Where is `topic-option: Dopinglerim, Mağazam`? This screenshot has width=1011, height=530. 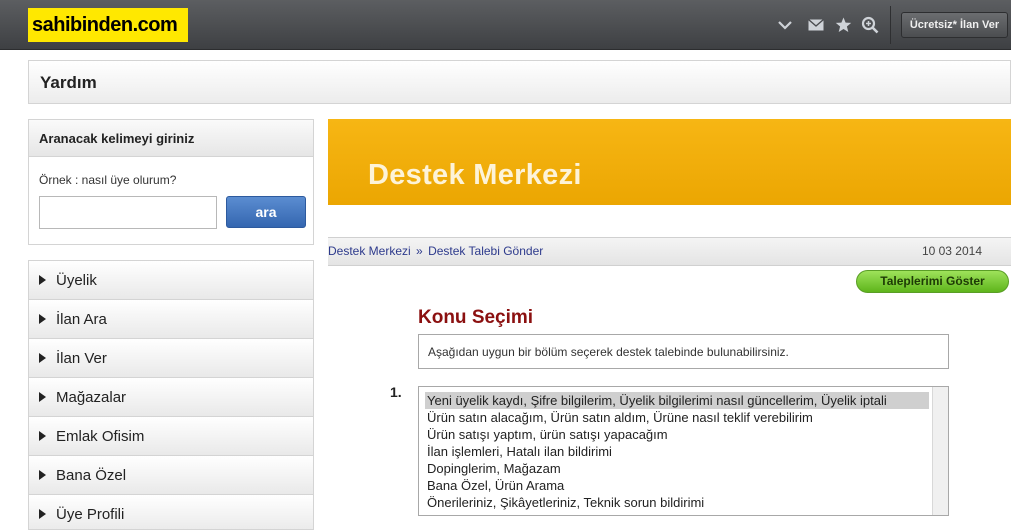 topic-option: Dopinglerim, Mağazam is located at coordinates (677, 468).